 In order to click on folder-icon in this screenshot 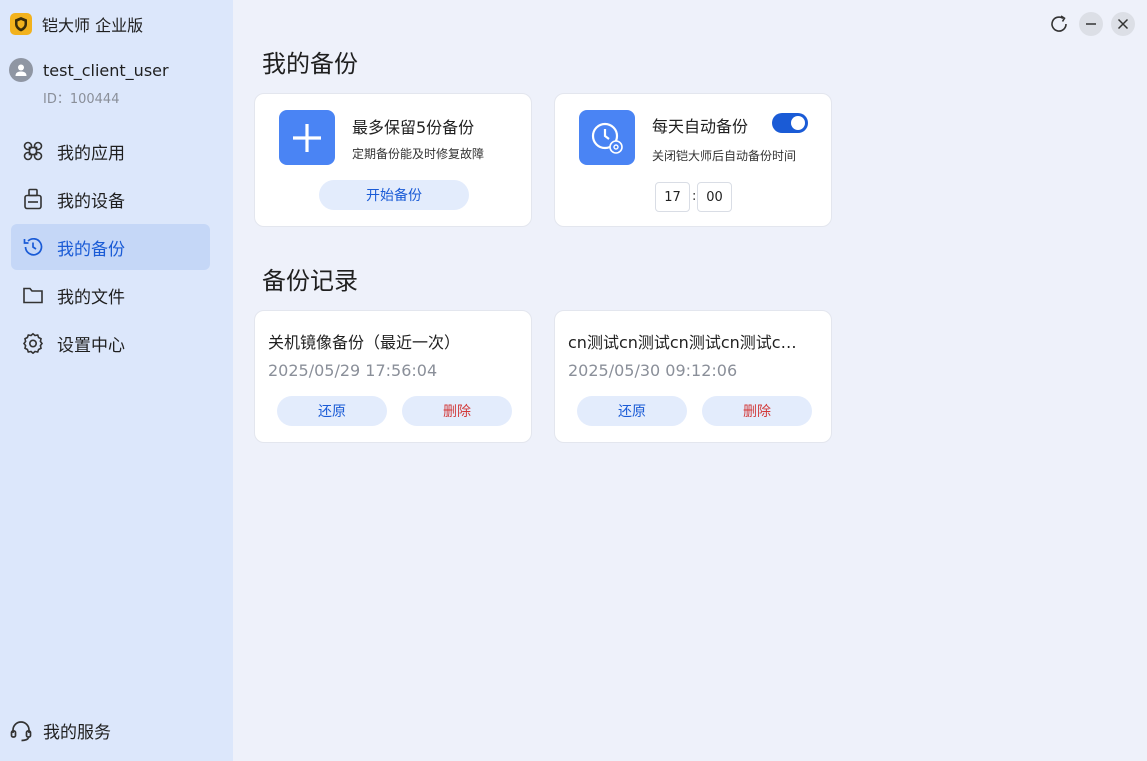, I will do `click(33, 295)`.